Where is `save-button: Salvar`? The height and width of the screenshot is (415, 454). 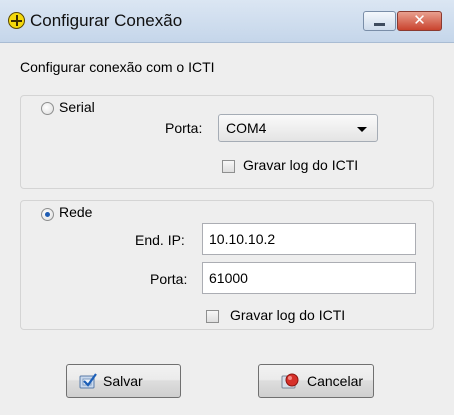
save-button: Salvar is located at coordinates (123, 381).